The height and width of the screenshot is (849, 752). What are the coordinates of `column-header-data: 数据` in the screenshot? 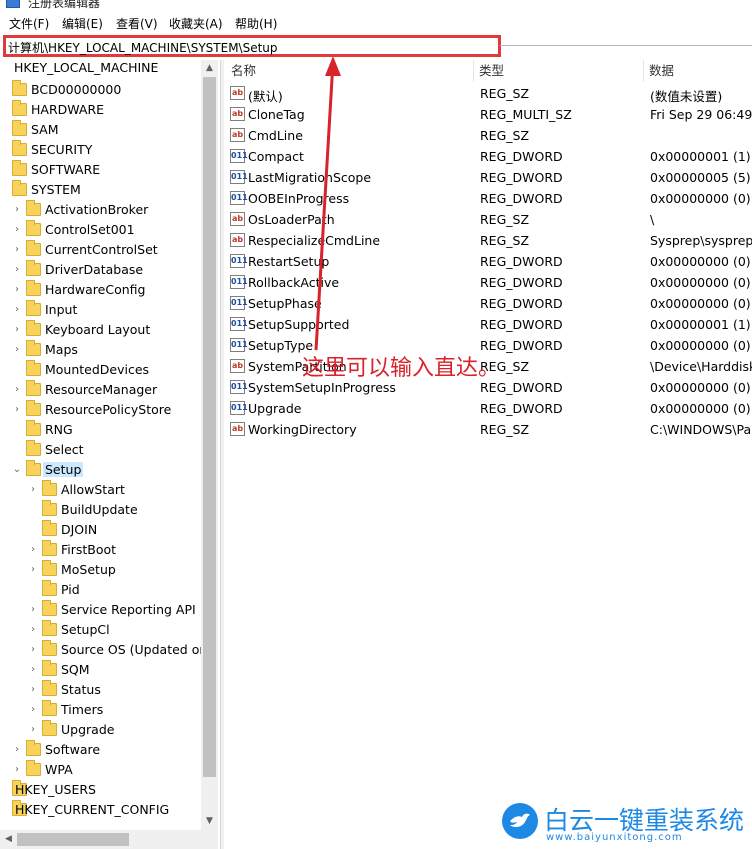 It's located at (698, 71).